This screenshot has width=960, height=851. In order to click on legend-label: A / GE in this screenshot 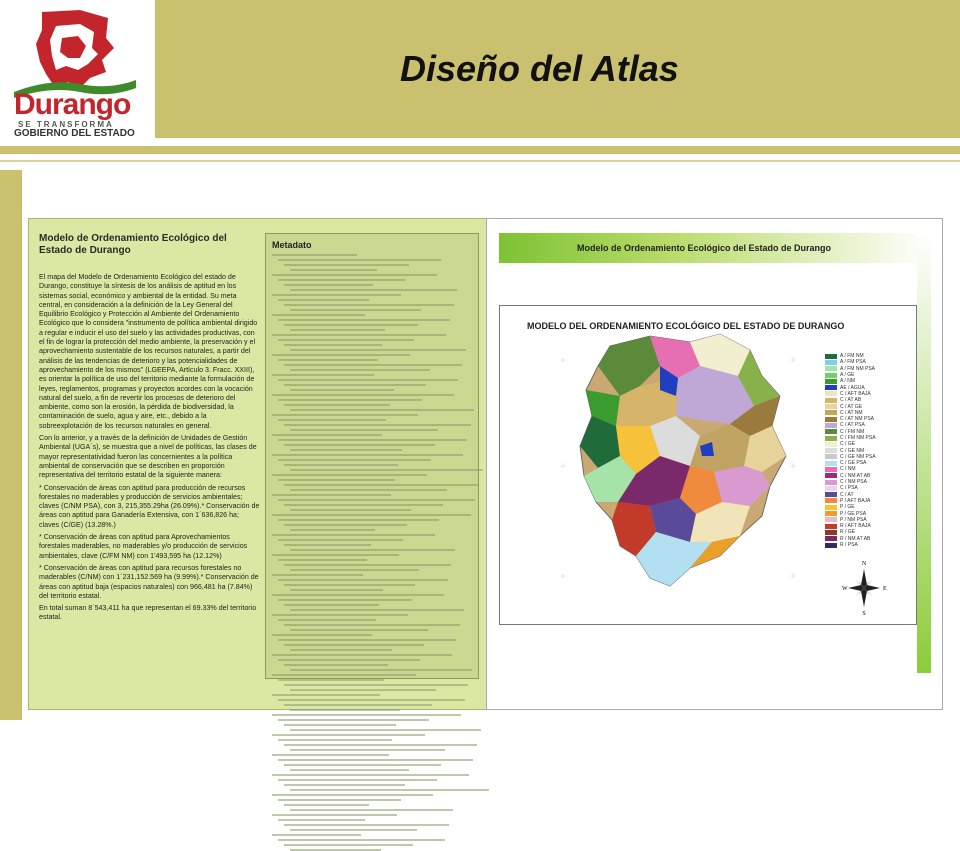, I will do `click(847, 375)`.